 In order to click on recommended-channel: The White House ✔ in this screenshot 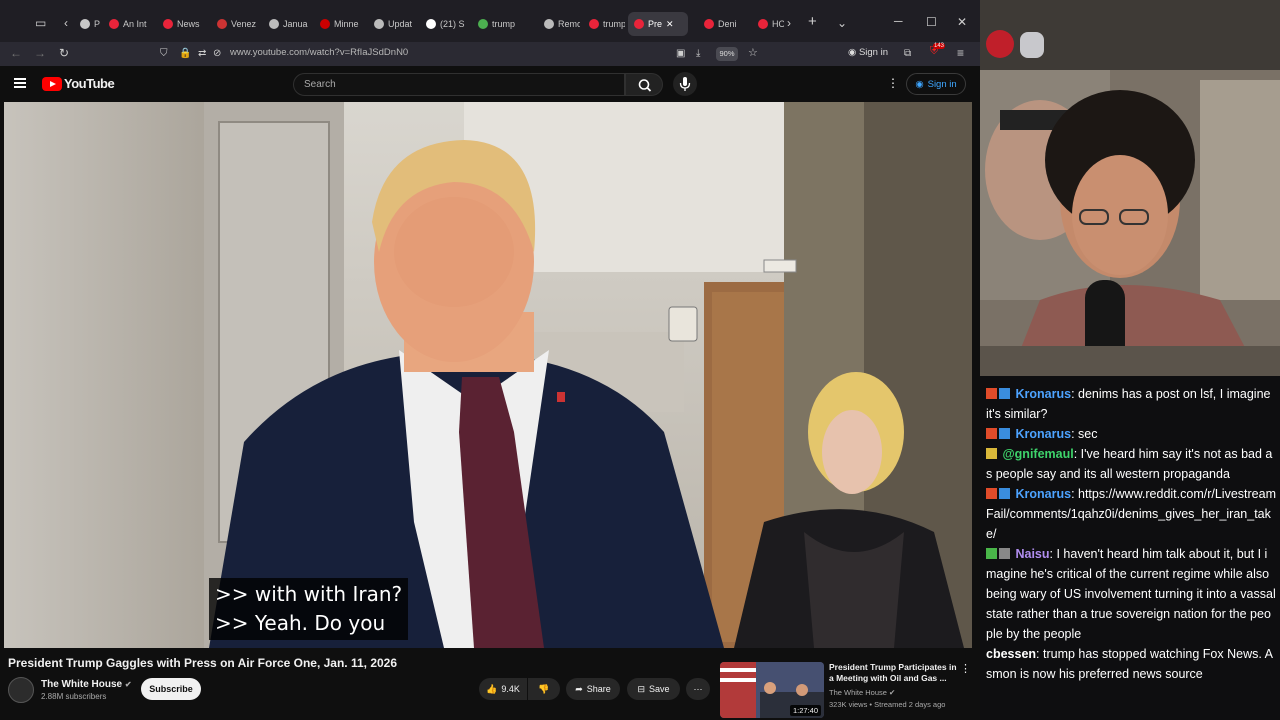, I will do `click(862, 692)`.